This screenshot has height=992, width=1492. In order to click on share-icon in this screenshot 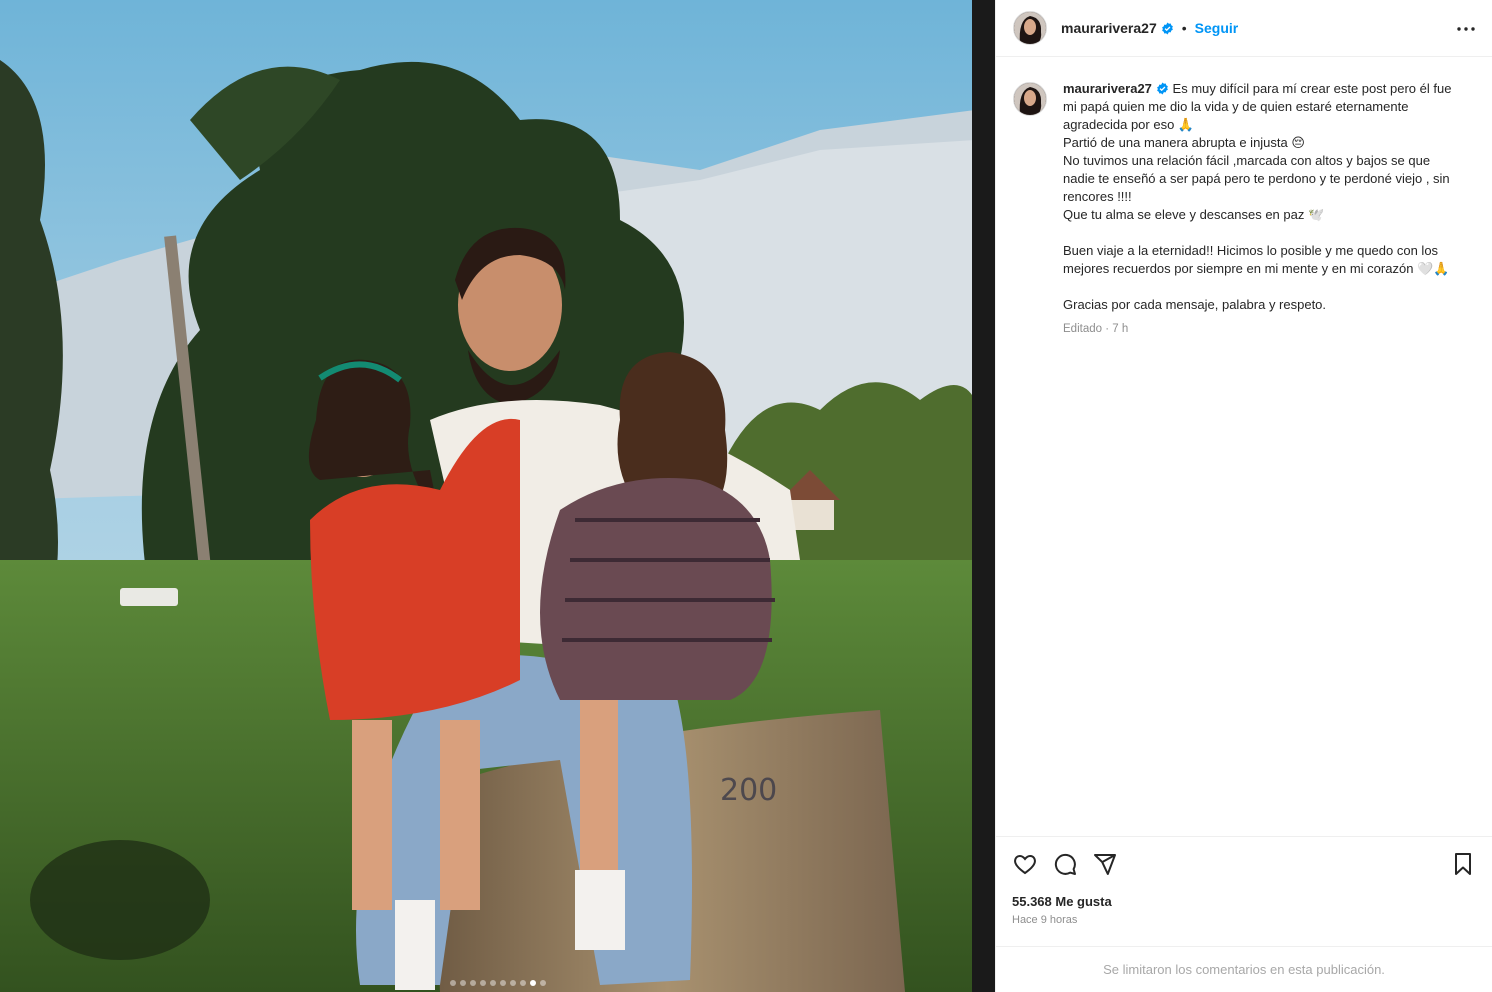, I will do `click(1105, 864)`.